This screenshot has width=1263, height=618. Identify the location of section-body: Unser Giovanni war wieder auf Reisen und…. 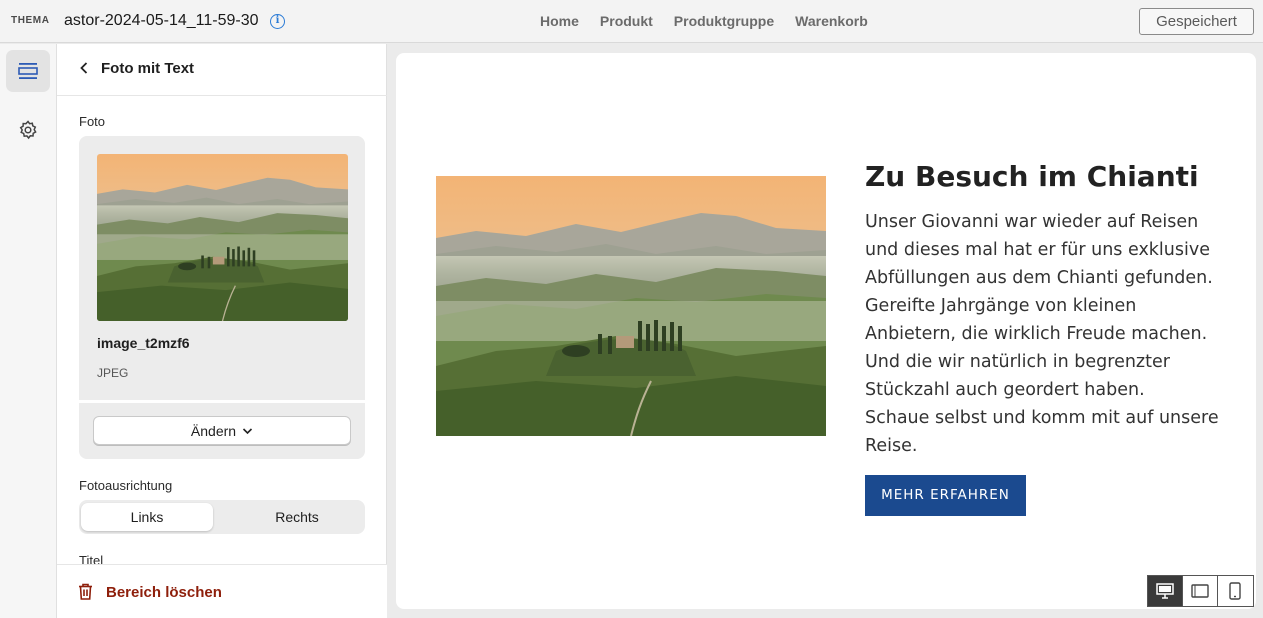
(1047, 334).